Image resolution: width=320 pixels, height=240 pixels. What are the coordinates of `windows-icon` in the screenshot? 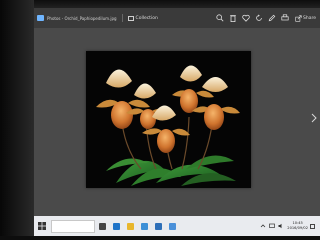 It's located at (42, 226).